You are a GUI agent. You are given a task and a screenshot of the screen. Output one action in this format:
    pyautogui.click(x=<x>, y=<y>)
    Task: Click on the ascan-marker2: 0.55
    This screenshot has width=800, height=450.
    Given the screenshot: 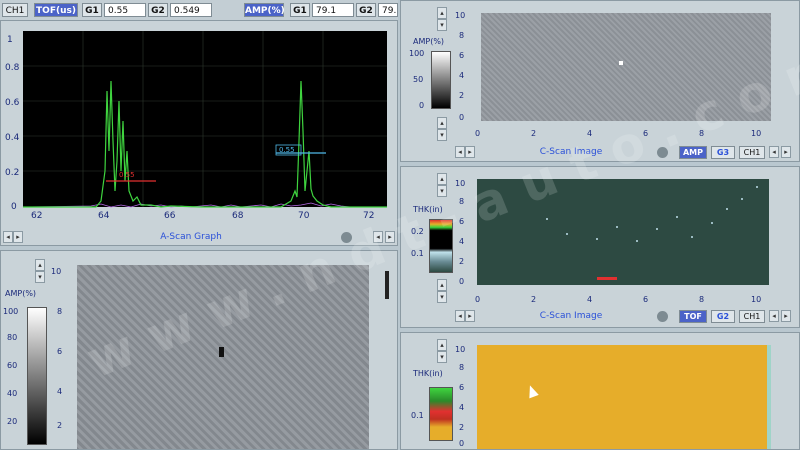 What is the action you would take?
    pyautogui.click(x=287, y=150)
    